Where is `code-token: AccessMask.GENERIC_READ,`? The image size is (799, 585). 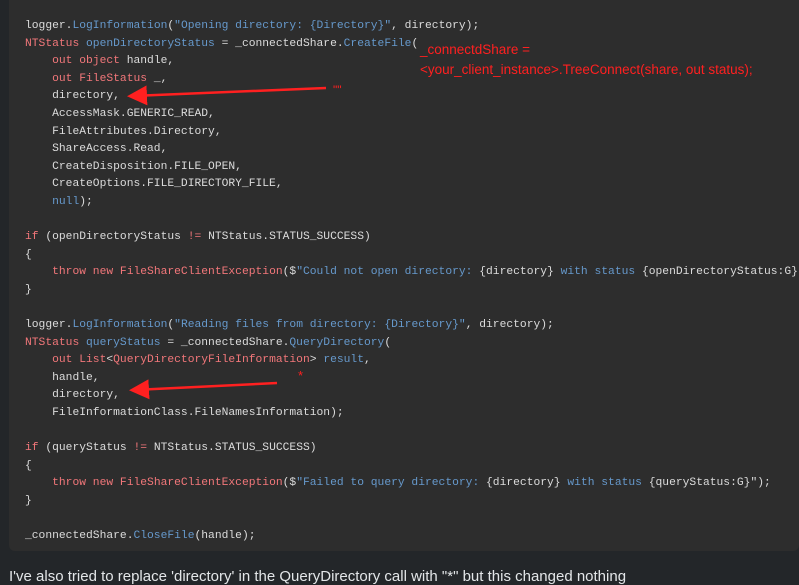
code-token: AccessMask.GENERIC_READ, is located at coordinates (120, 113).